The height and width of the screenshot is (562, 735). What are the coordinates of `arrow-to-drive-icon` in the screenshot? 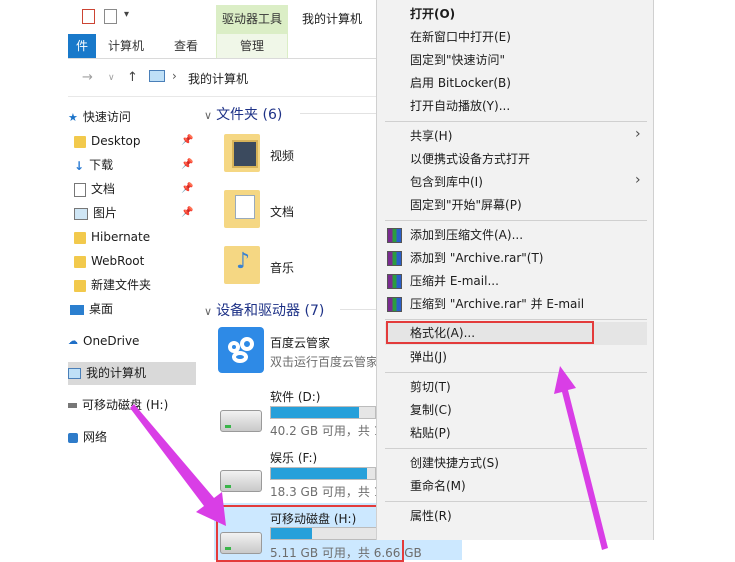 It's located at (178, 465).